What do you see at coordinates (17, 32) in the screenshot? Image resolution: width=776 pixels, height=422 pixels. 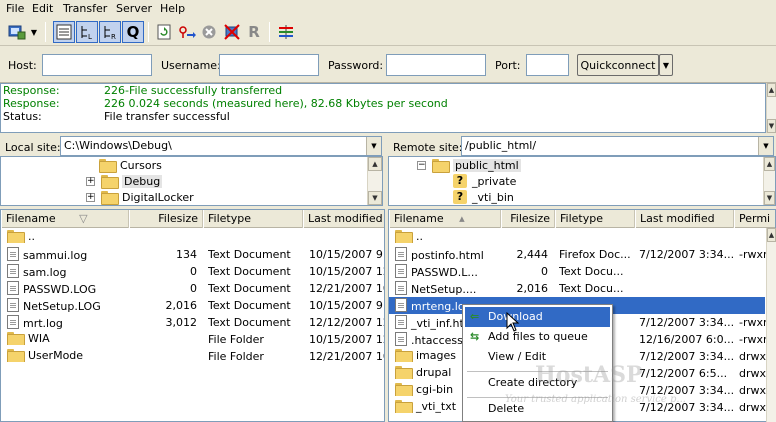 I see `site-manager-icon` at bounding box center [17, 32].